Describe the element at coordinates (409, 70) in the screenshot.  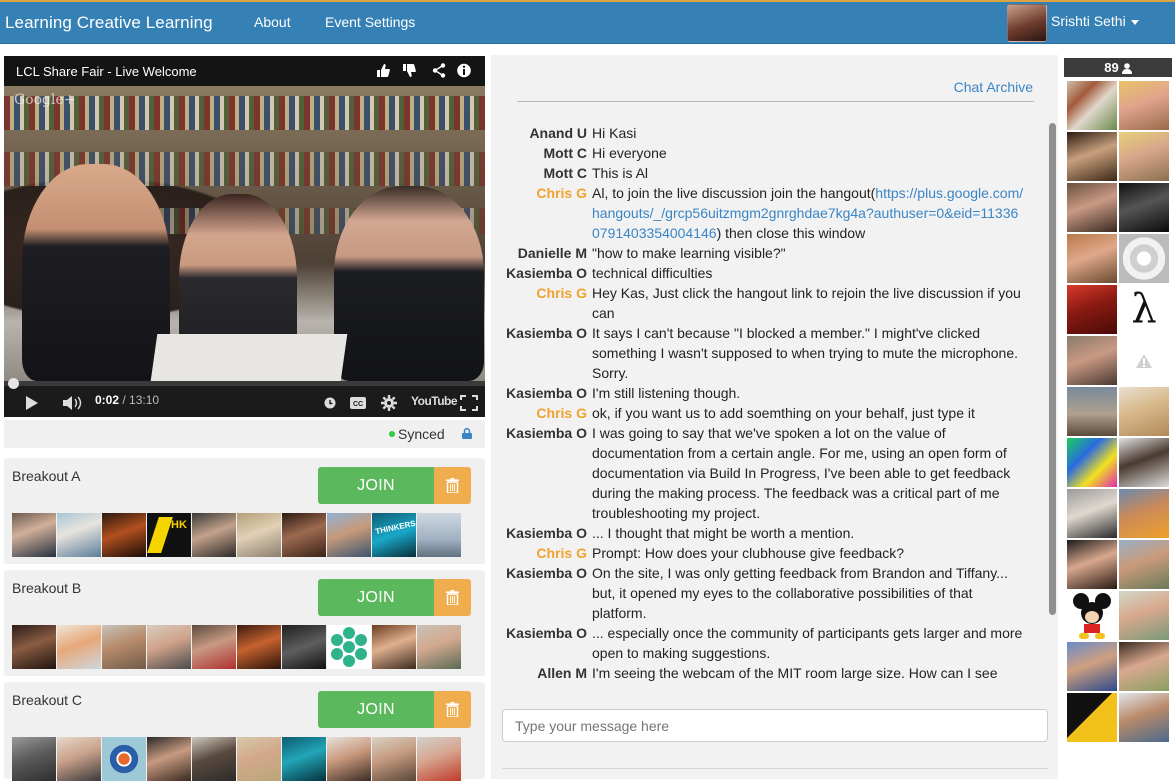
I see `thumbs-down-icon` at that location.